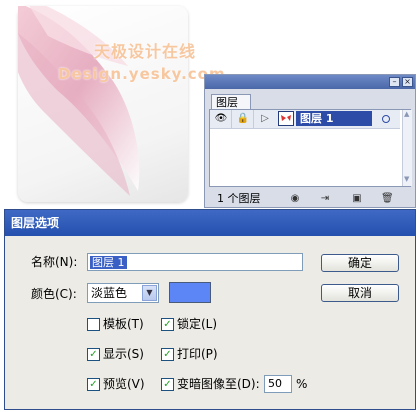  Describe the element at coordinates (360, 263) in the screenshot. I see `ok-button: 确定` at that location.